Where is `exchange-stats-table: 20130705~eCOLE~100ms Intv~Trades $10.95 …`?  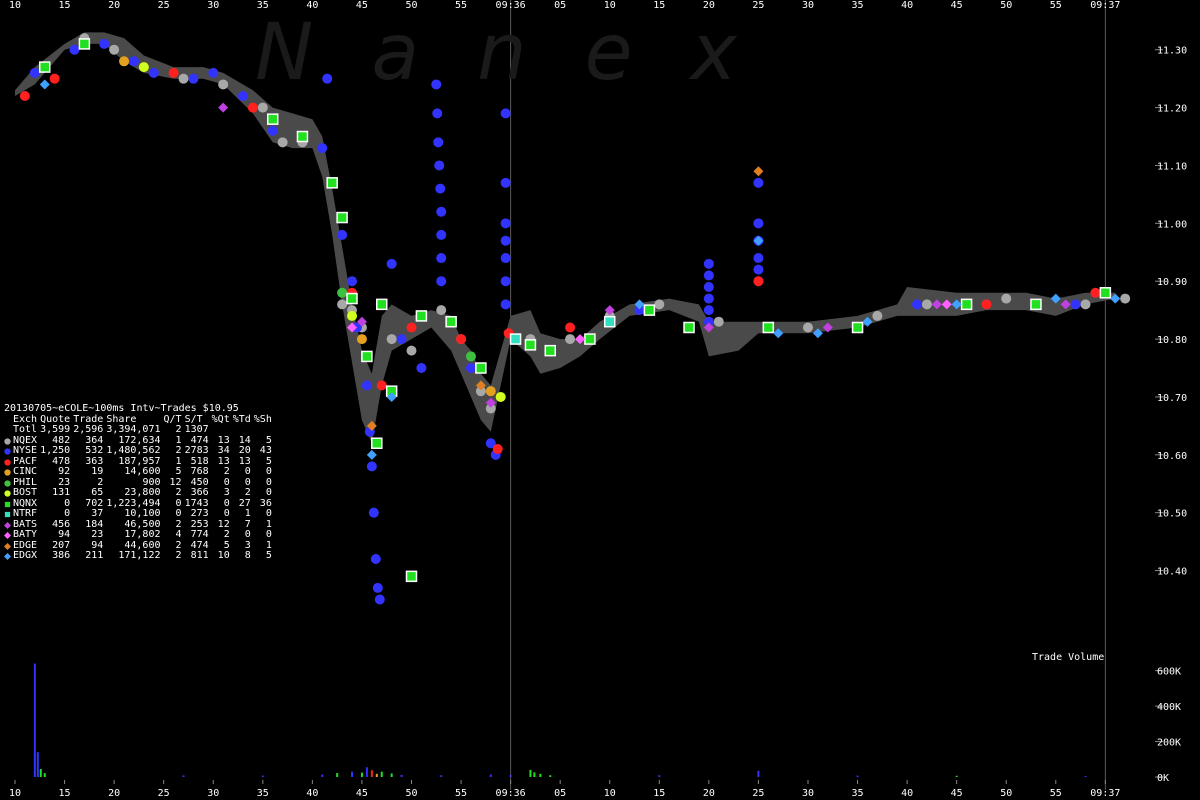
exchange-stats-table: 20130705~eCOLE~100ms Intv~Trades $10.95 … is located at coordinates (139, 482).